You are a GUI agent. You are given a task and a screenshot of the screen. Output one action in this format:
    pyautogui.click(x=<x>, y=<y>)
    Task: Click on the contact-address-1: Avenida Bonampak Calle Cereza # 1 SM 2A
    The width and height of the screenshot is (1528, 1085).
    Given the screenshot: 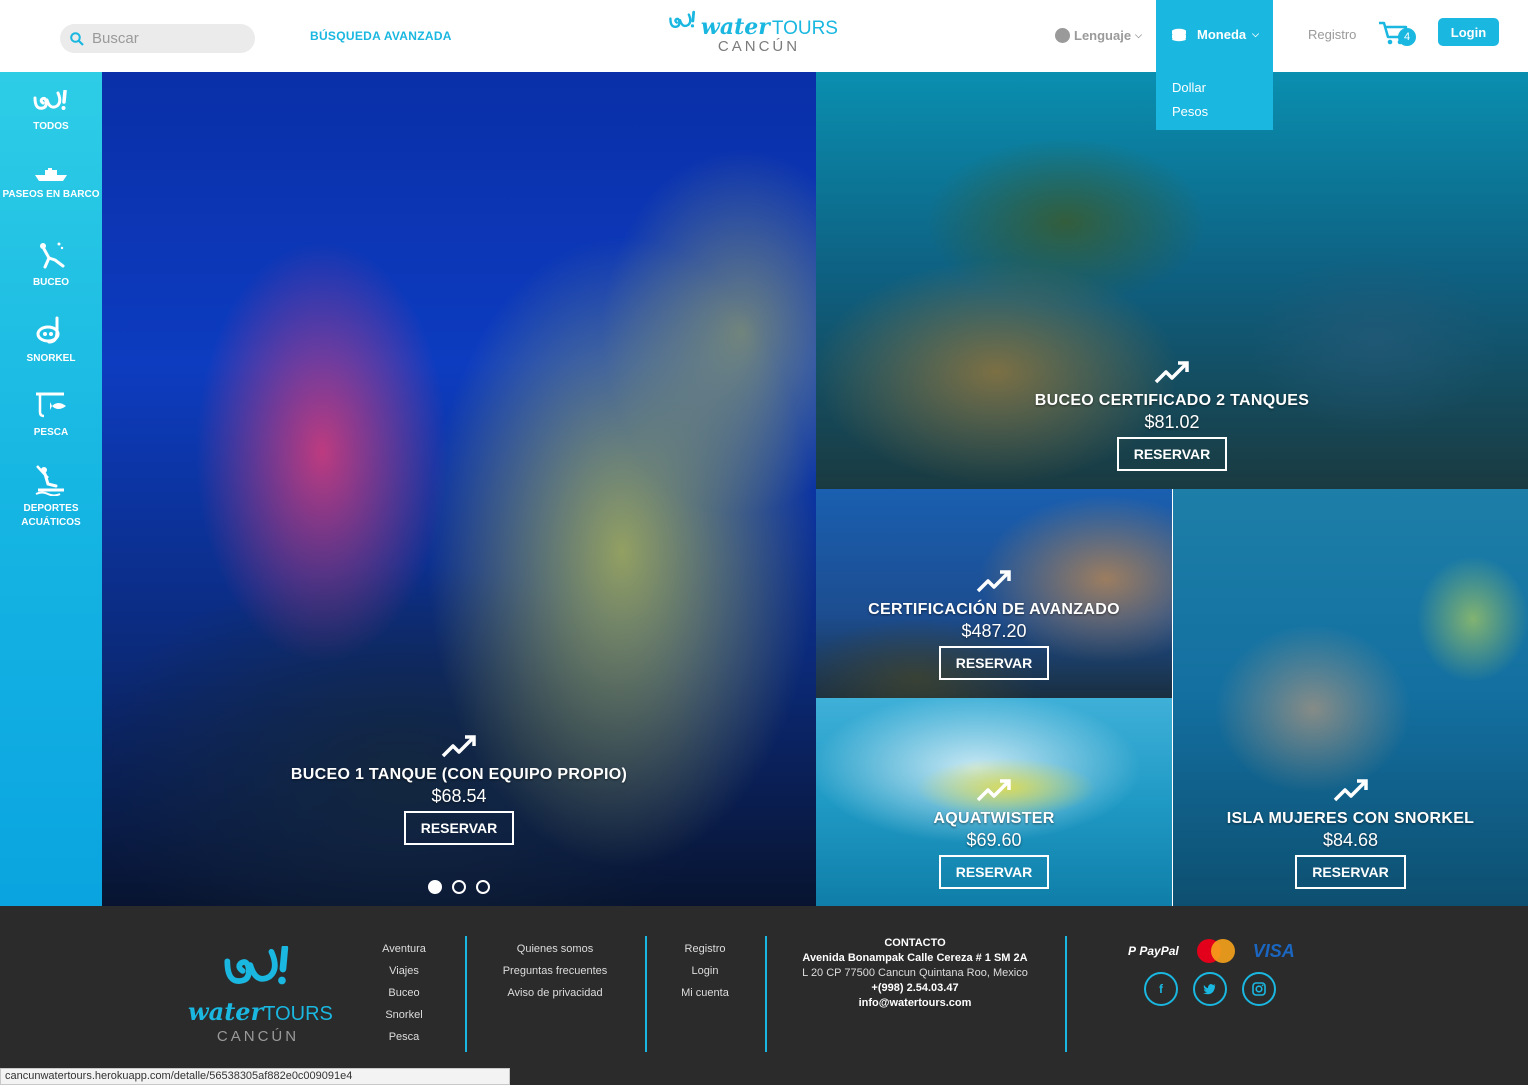 What is the action you would take?
    pyautogui.click(x=915, y=958)
    